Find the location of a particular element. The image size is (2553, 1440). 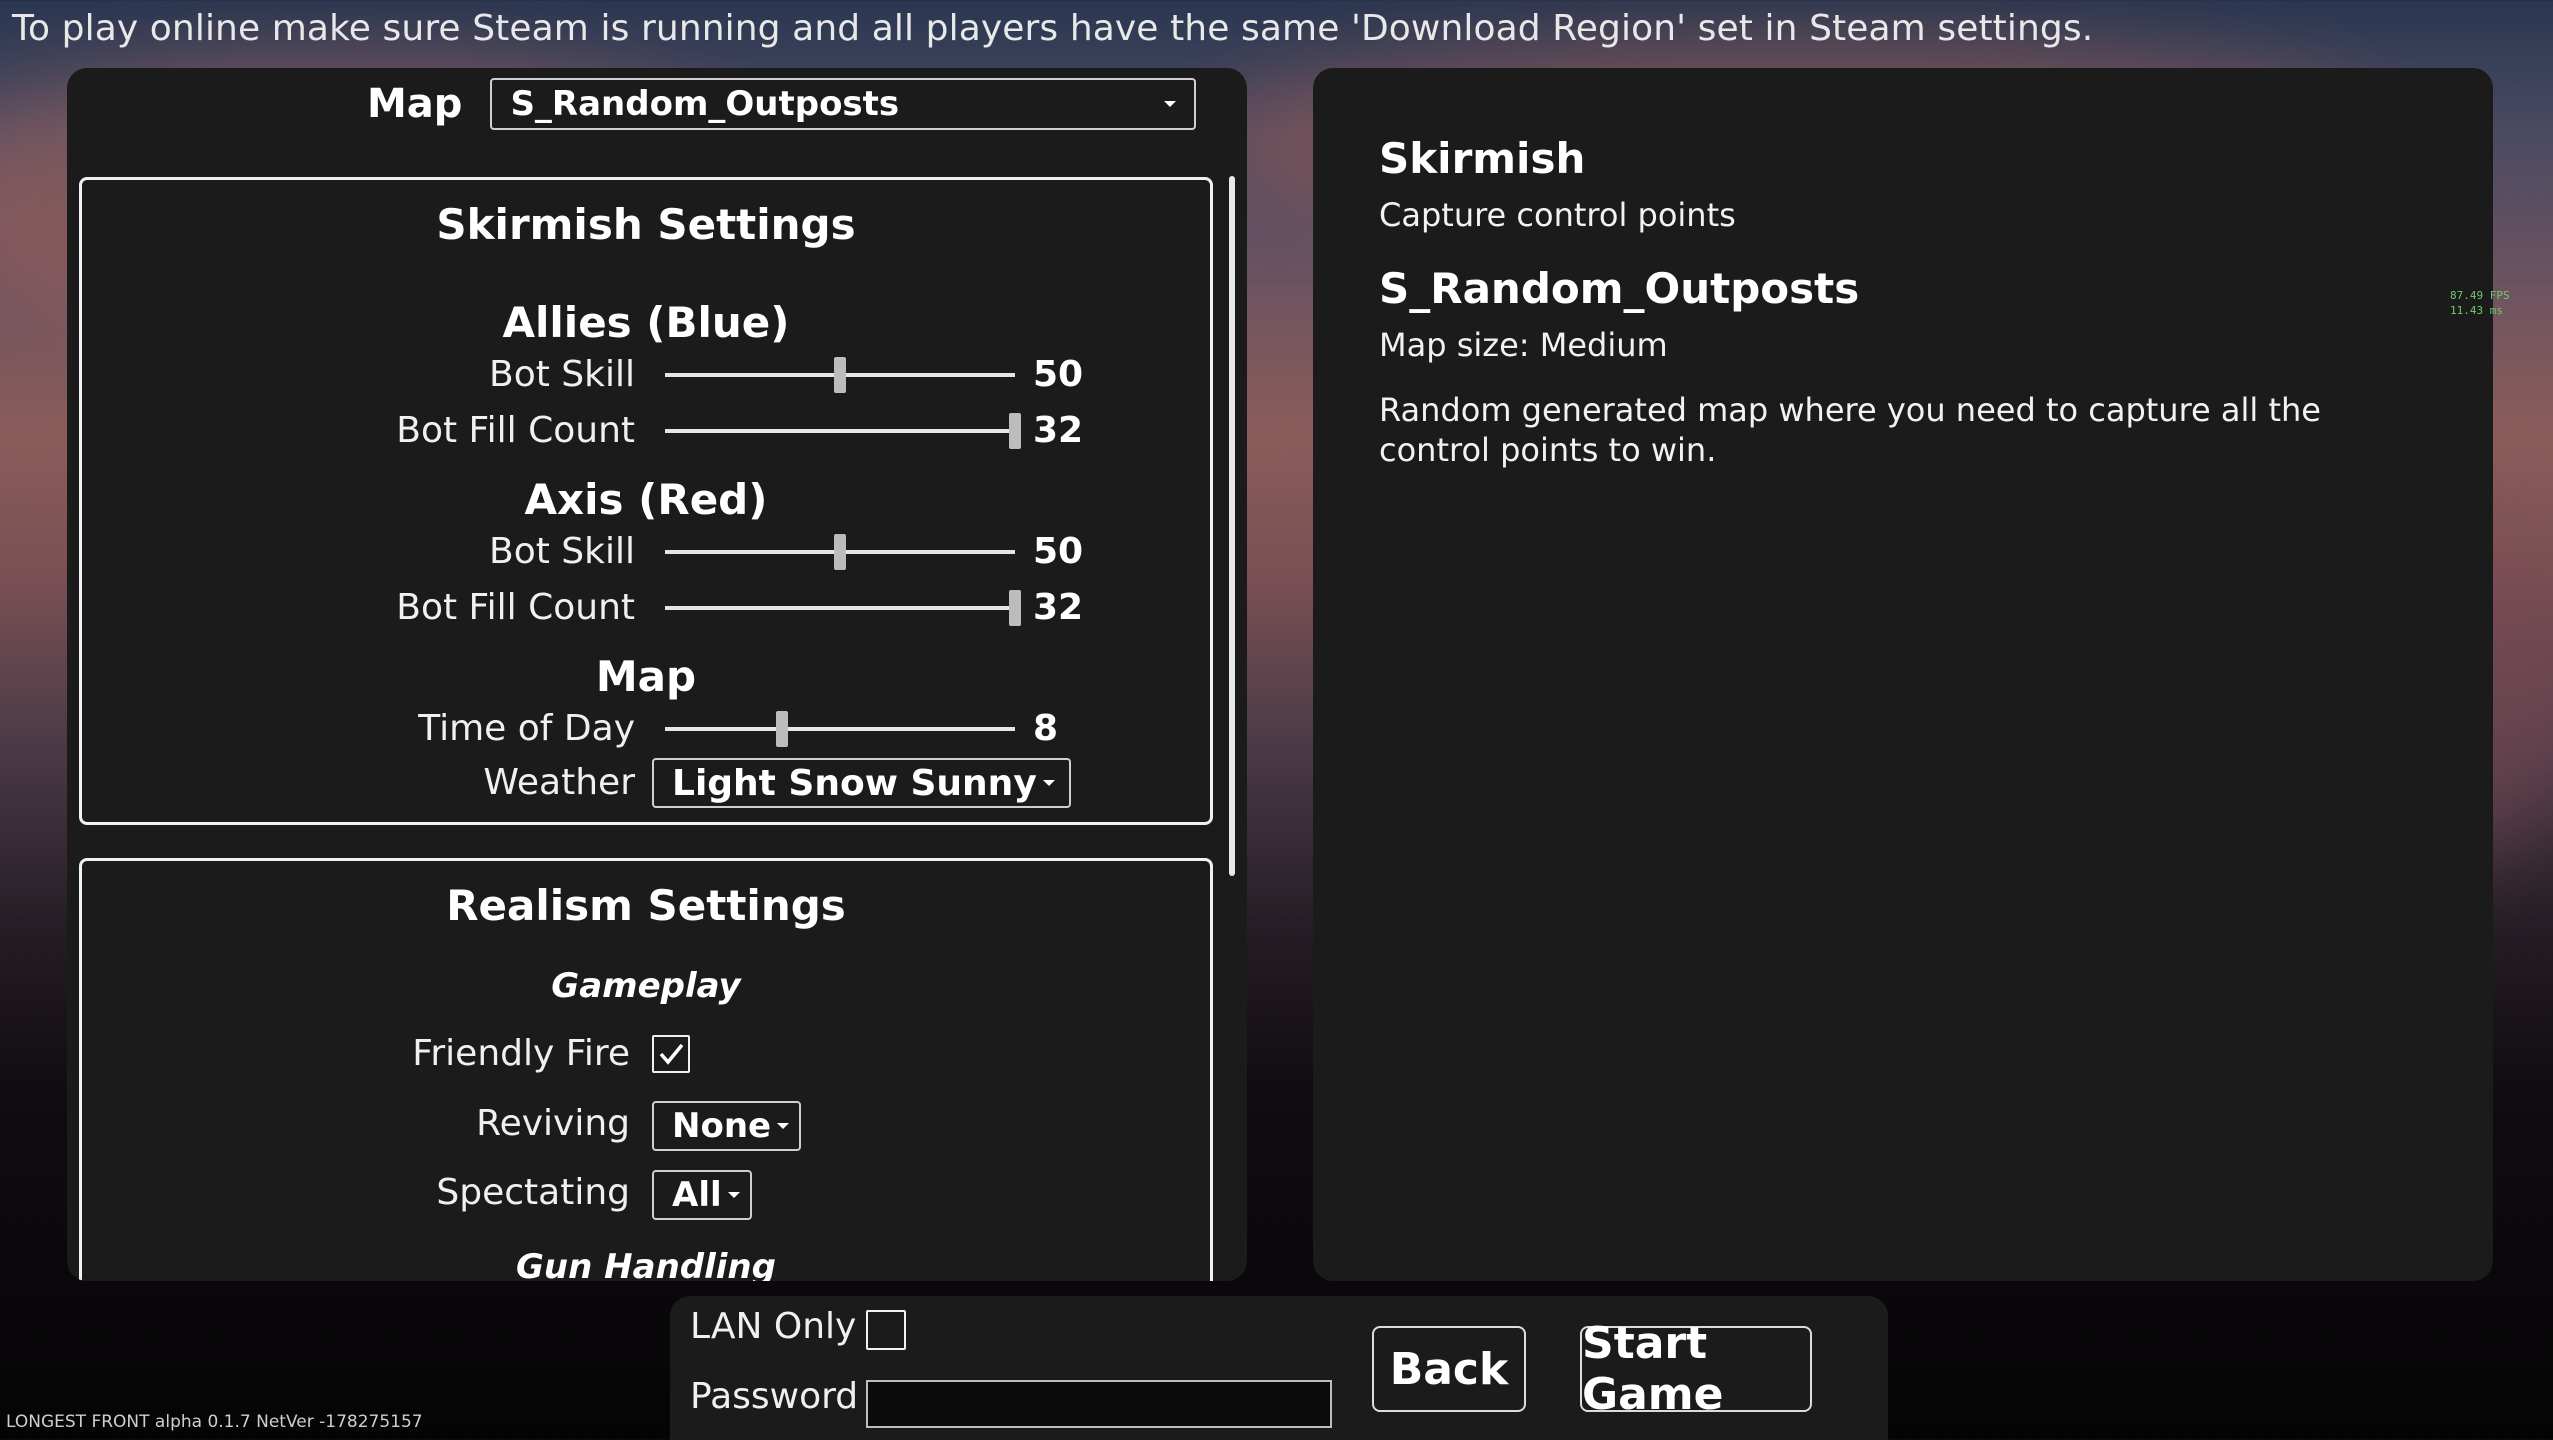

launch-panel: LAN Only Password Back Start Game is located at coordinates (1279, 1368).